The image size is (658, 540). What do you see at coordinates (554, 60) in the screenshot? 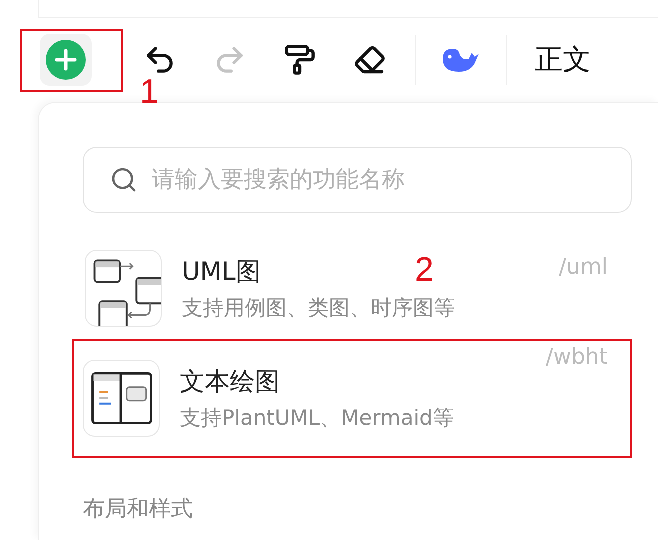
I see `paragraph-style-button: 正文` at bounding box center [554, 60].